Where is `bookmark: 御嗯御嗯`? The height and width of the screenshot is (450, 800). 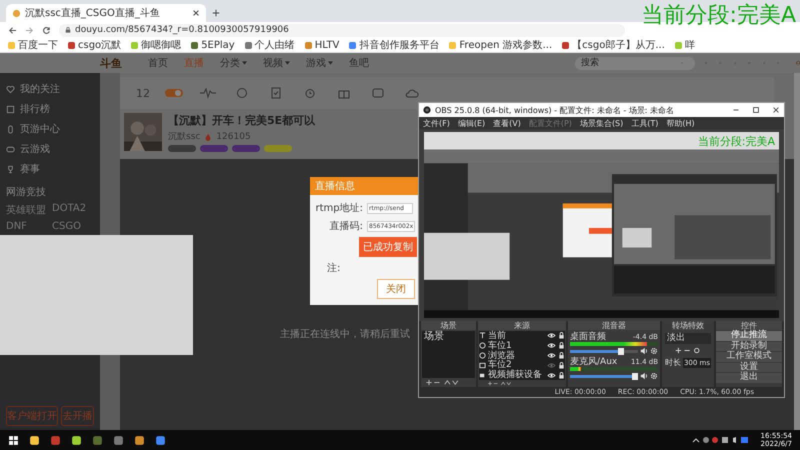
bookmark: 御嗯御嗯 is located at coordinates (156, 45).